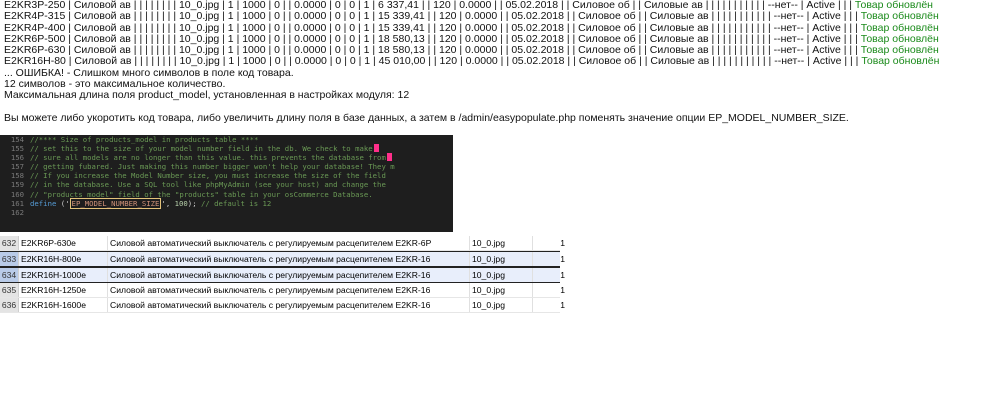 This screenshot has height=401, width=1000. What do you see at coordinates (9, 290) in the screenshot?
I see `row-number: 635` at bounding box center [9, 290].